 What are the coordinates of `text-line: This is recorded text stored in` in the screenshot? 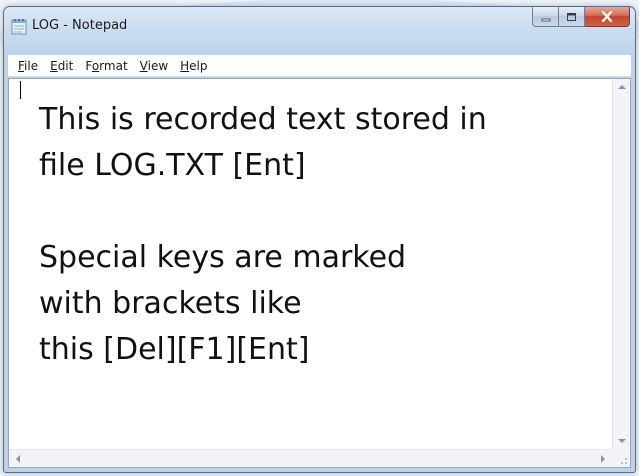 It's located at (263, 119).